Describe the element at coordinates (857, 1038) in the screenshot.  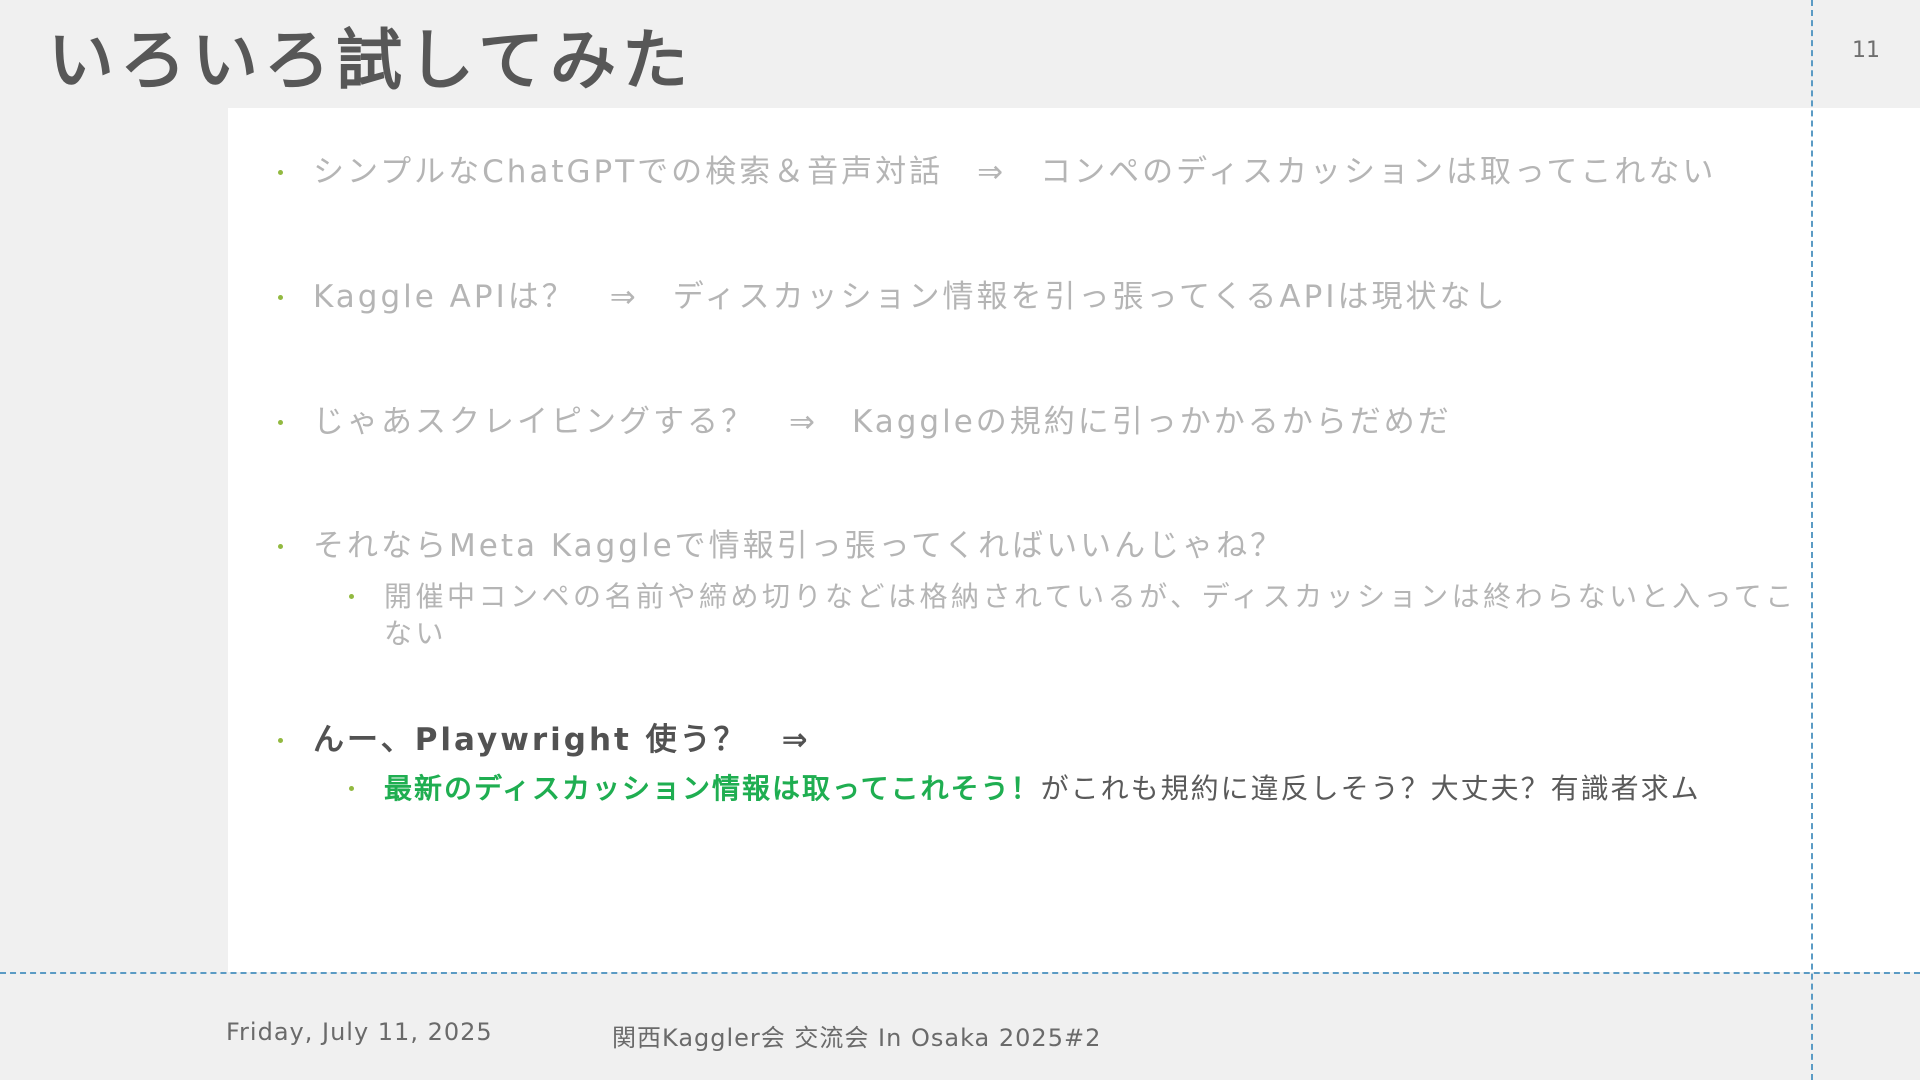
I see `footer-event: 関西Kaggler会 交流会 In Osaka 2025#2` at that location.